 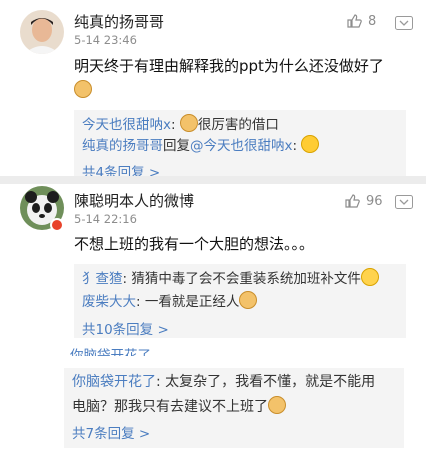 What do you see at coordinates (170, 301) in the screenshot?
I see `reply-line: 废柴大大: 一看就是正经人` at bounding box center [170, 301].